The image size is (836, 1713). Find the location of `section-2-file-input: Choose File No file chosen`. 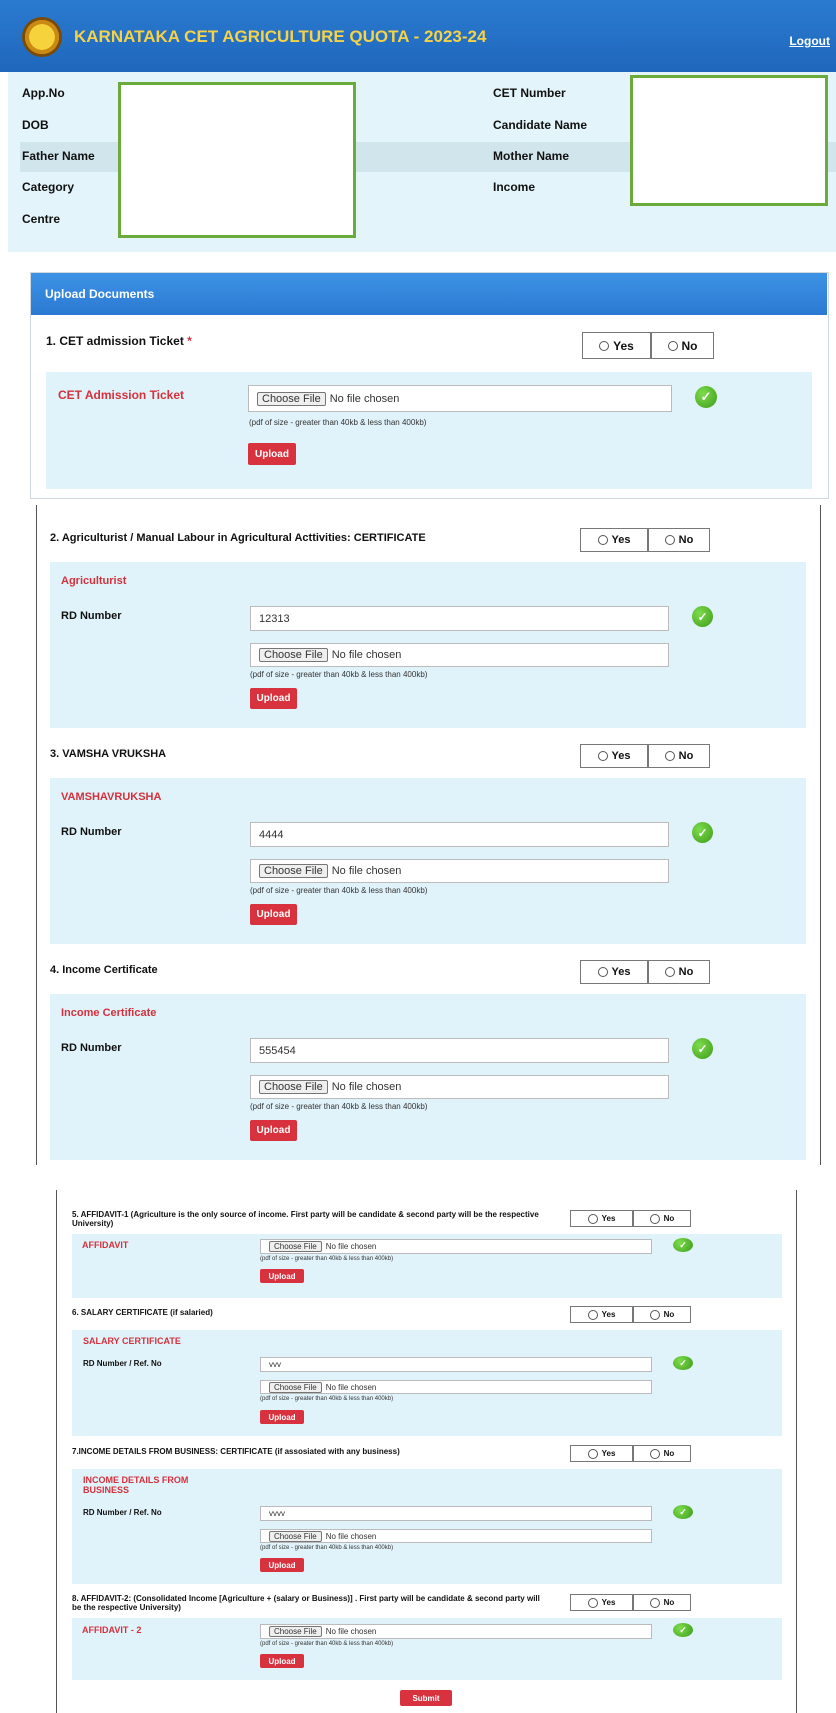

section-2-file-input: Choose File No file chosen is located at coordinates (459, 655).